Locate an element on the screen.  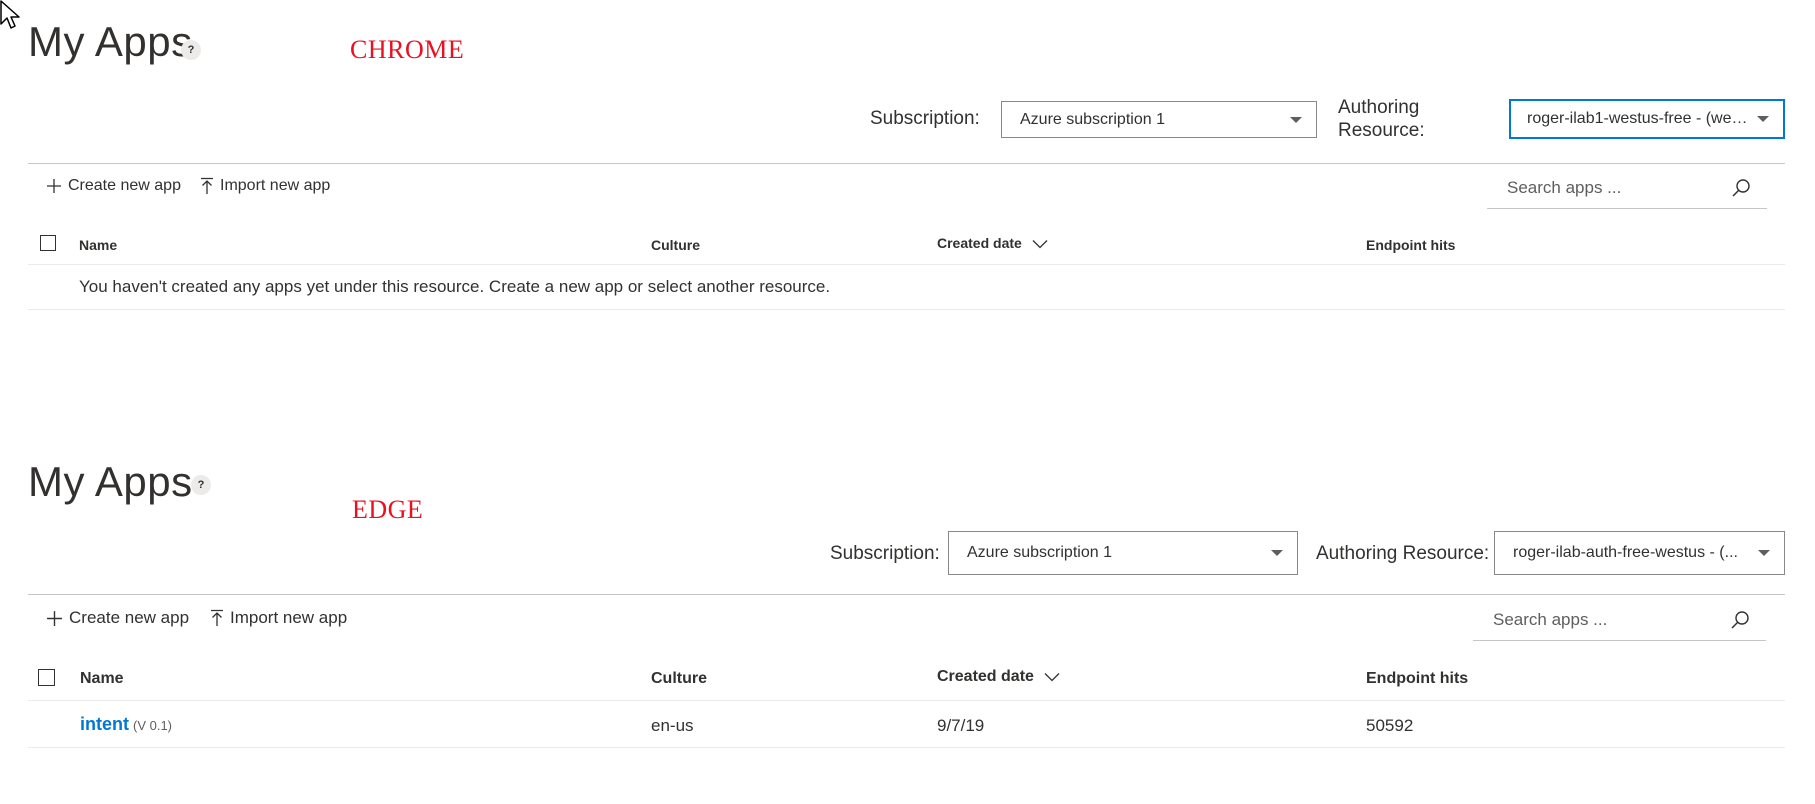
created-date-cell: 9/7/19 is located at coordinates (961, 725).